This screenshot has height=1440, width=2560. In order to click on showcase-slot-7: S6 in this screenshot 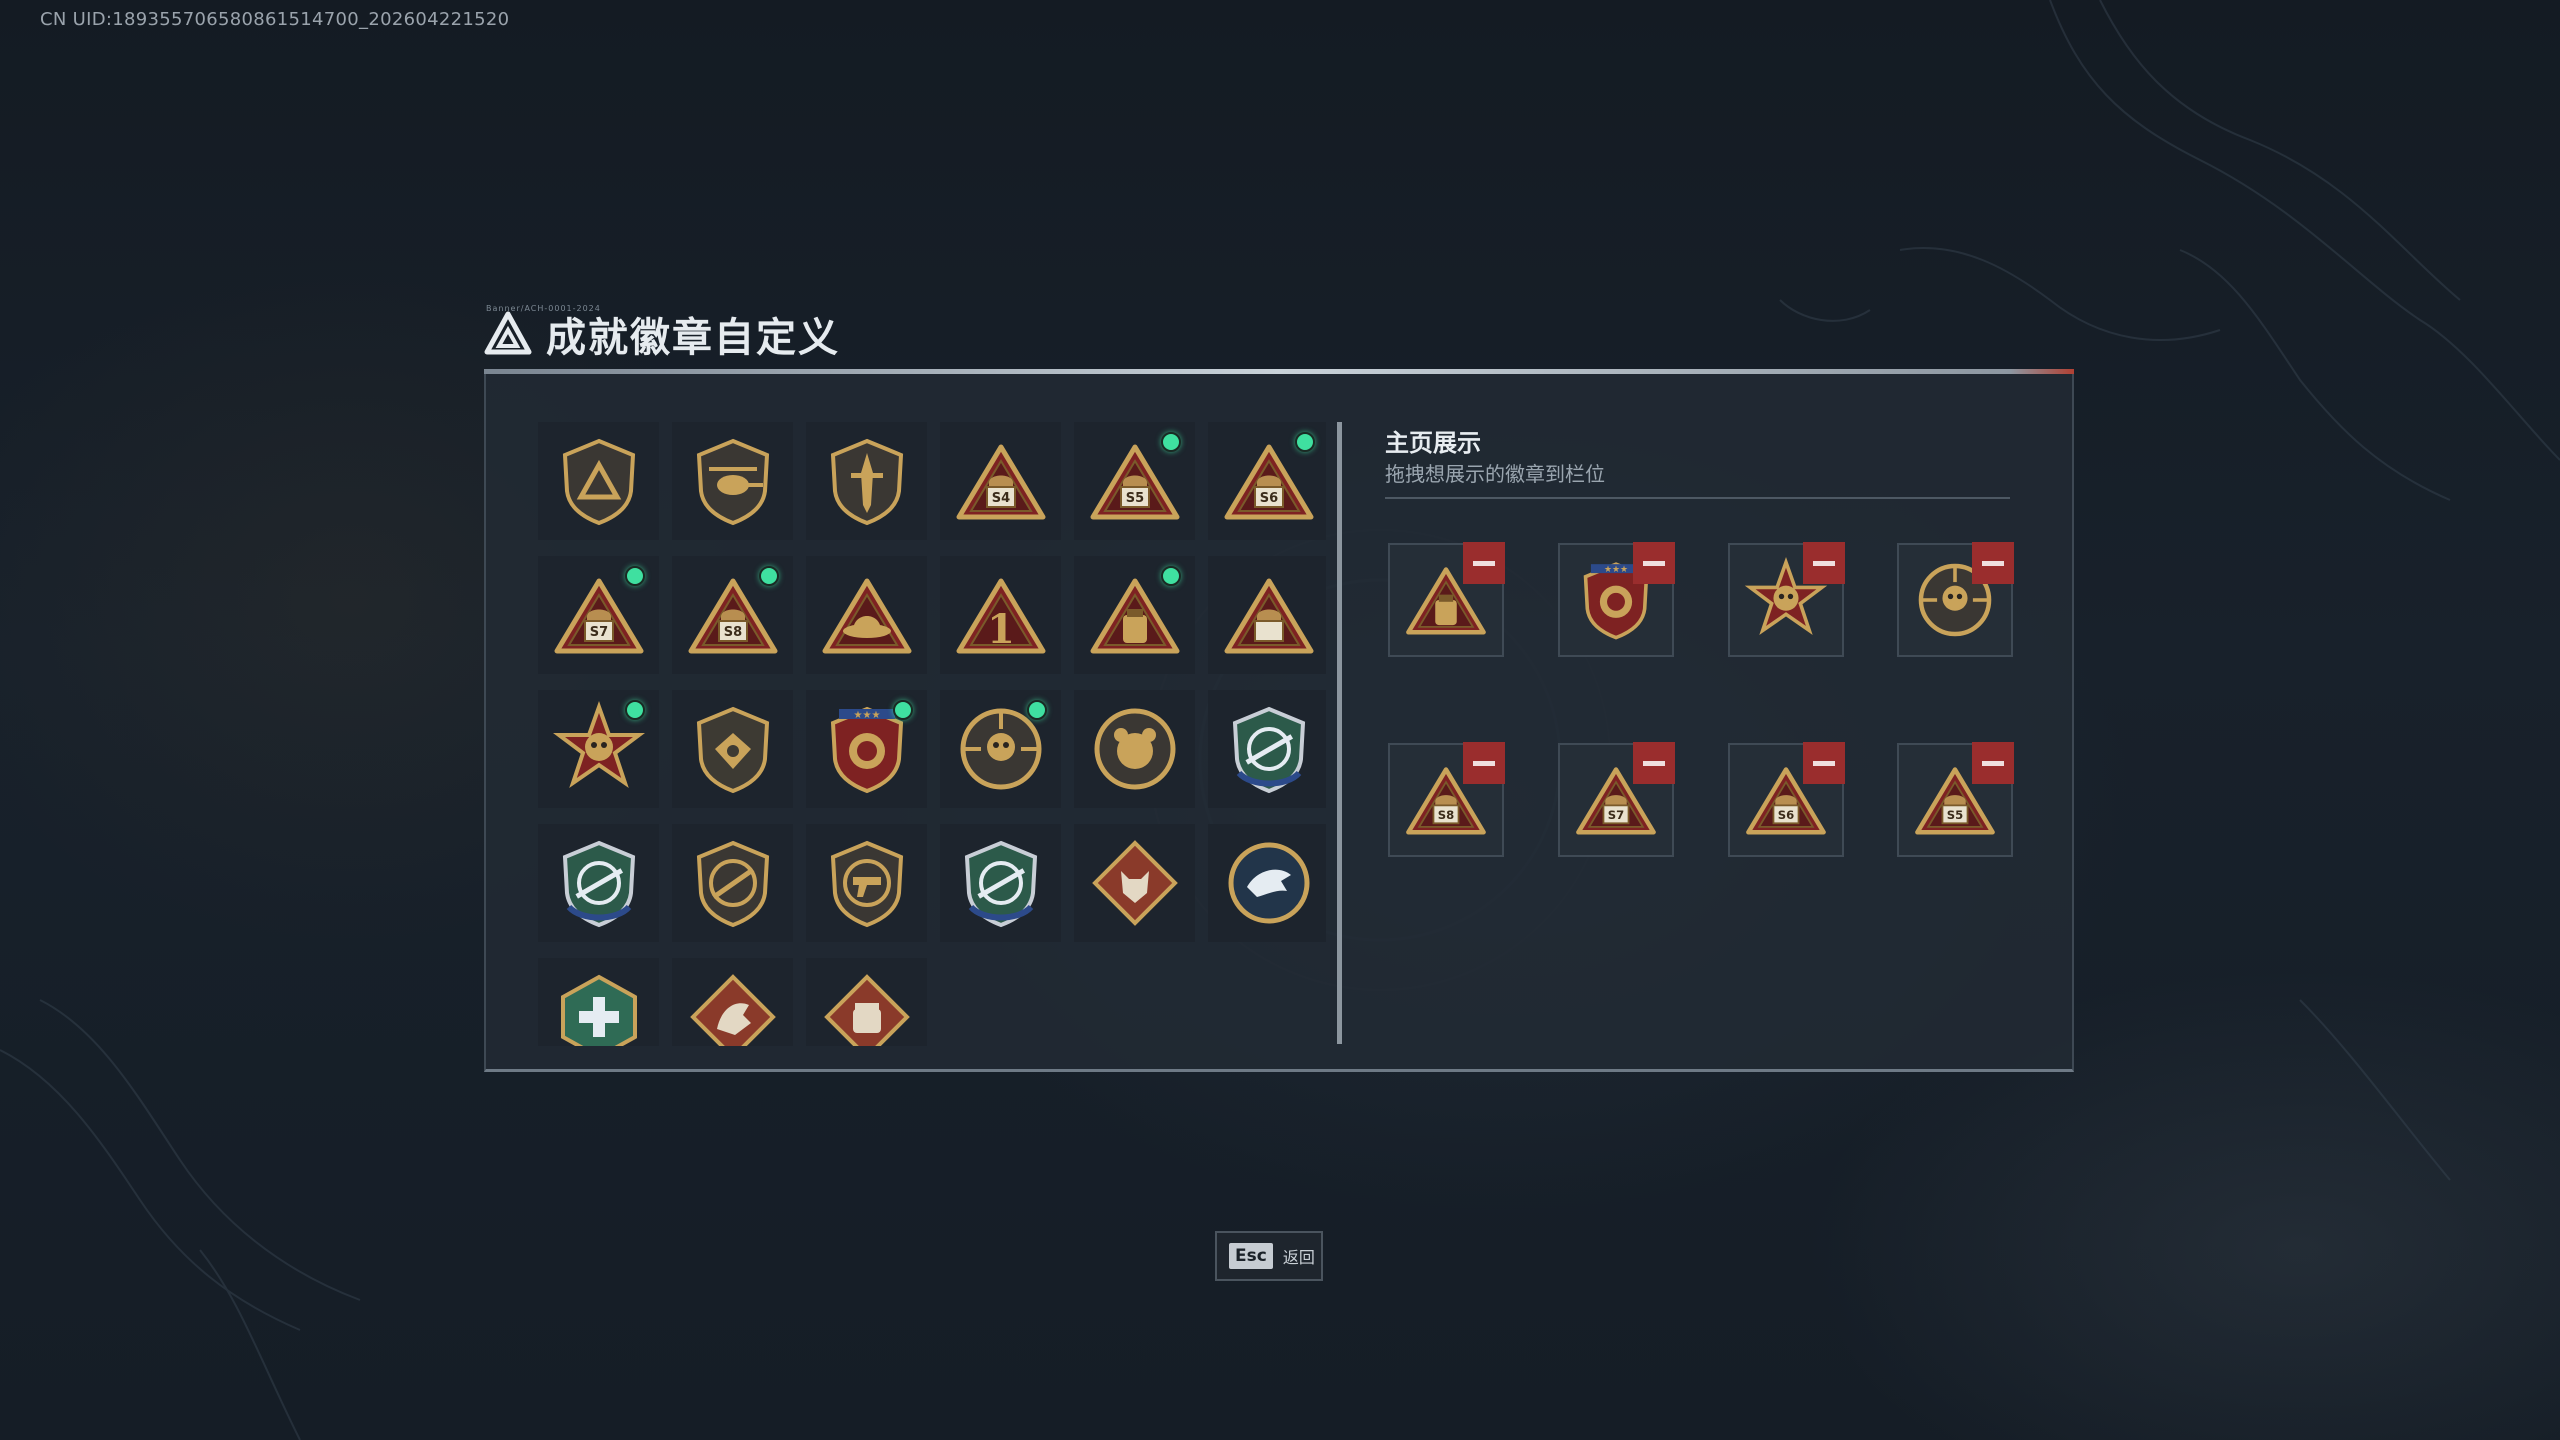, I will do `click(1786, 799)`.